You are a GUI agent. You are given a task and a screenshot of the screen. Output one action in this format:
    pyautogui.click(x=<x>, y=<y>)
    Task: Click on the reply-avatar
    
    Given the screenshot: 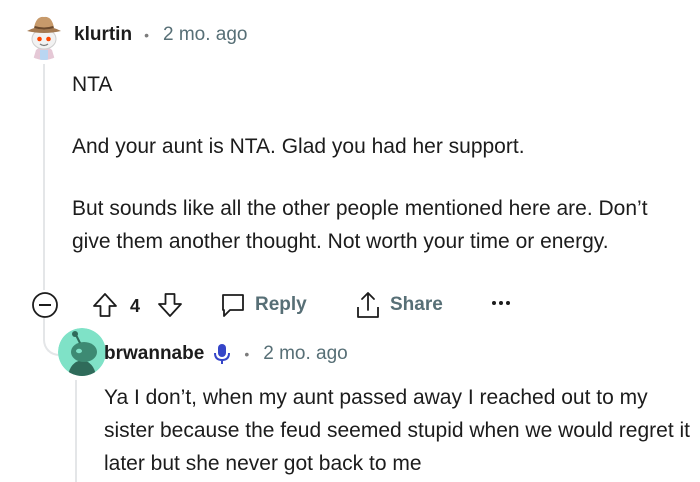 What is the action you would take?
    pyautogui.click(x=82, y=352)
    